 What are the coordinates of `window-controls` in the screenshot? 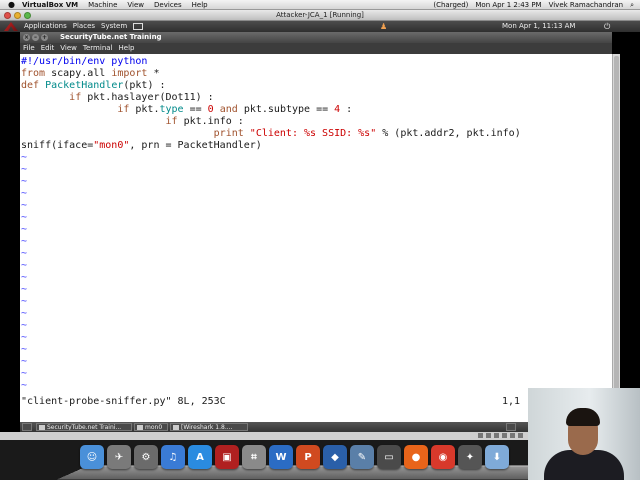 It's located at (17, 15).